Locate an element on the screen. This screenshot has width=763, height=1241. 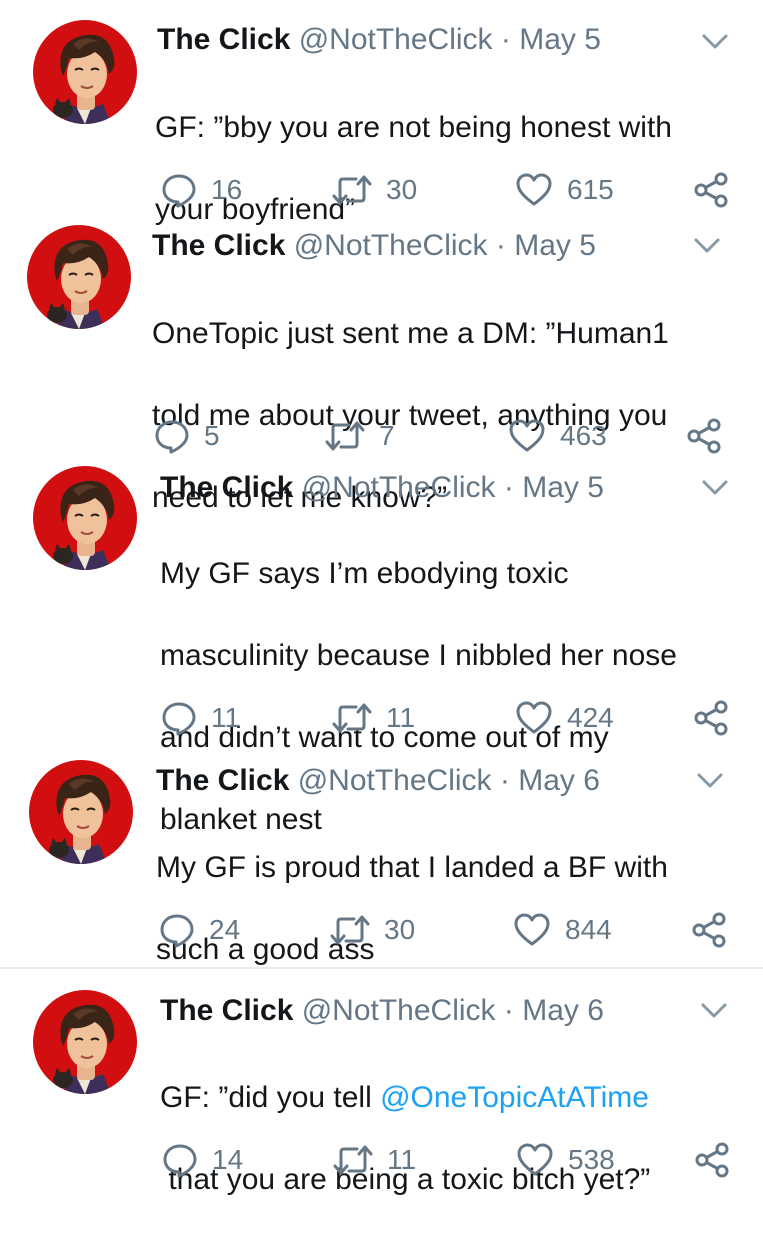
like-button: 538 is located at coordinates (565, 1160).